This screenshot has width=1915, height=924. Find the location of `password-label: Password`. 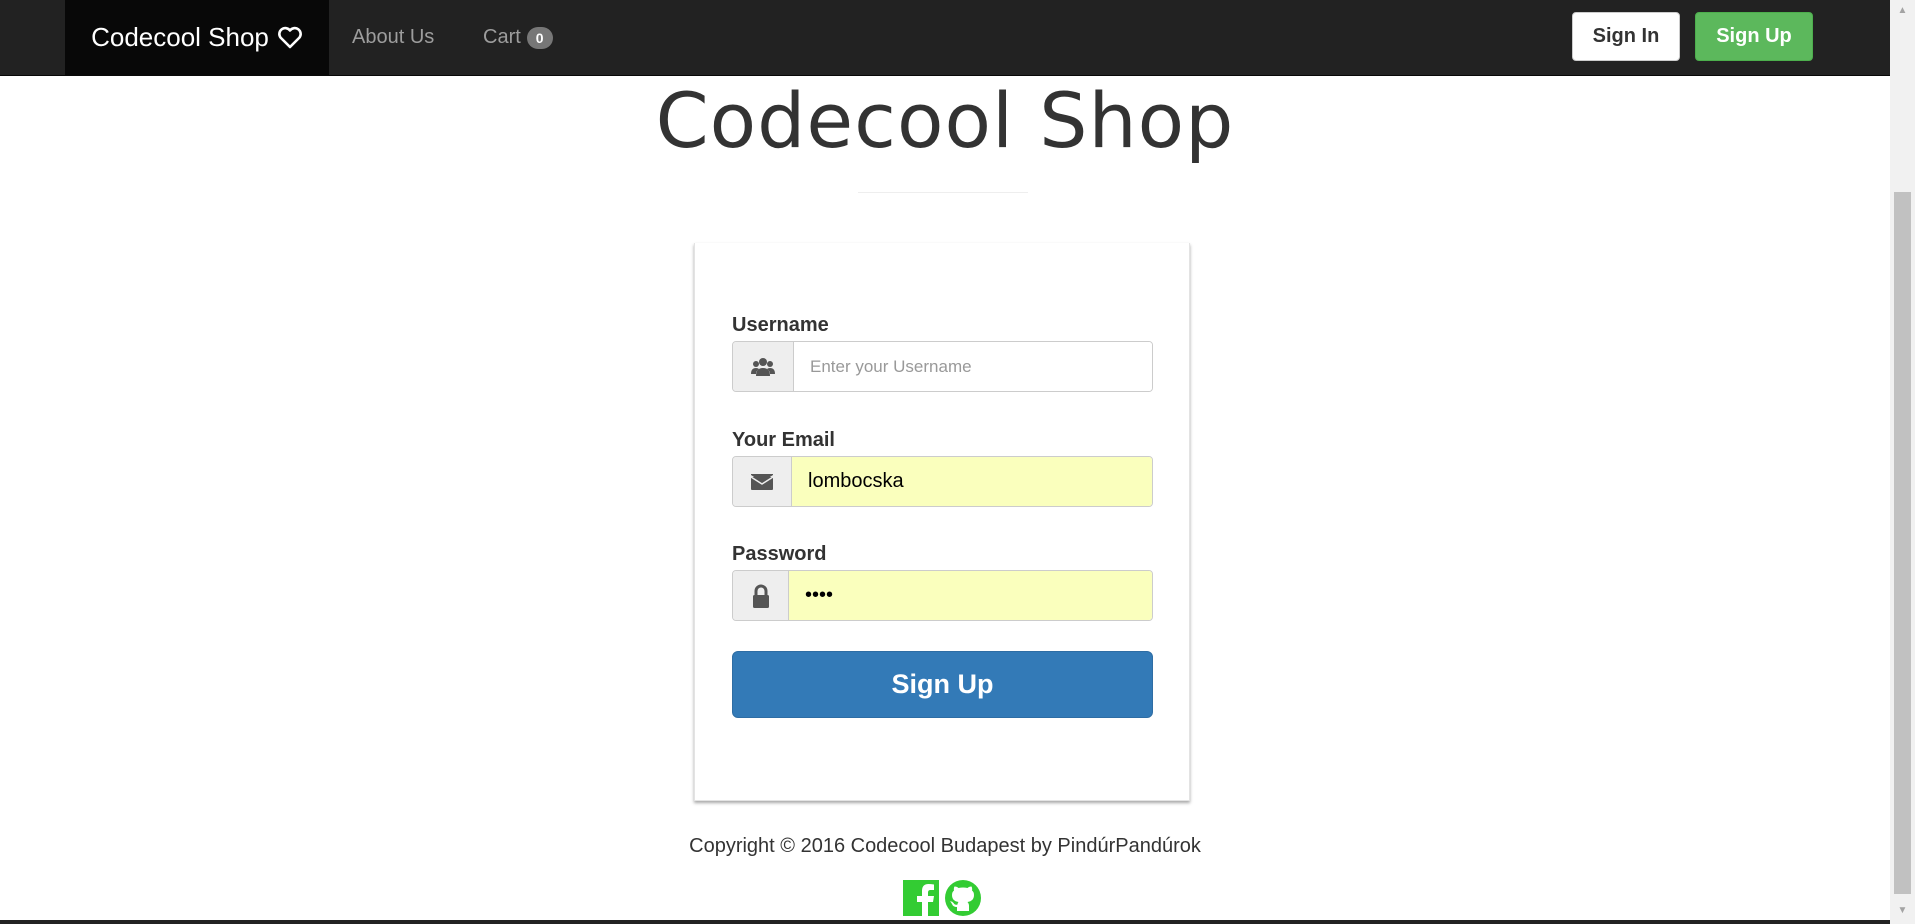

password-label: Password is located at coordinates (779, 554).